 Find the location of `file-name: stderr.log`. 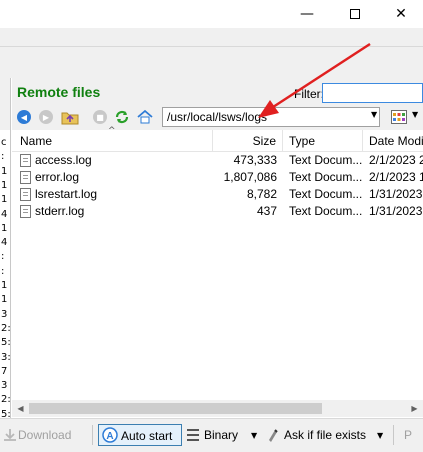

file-name: stderr.log is located at coordinates (60, 211).